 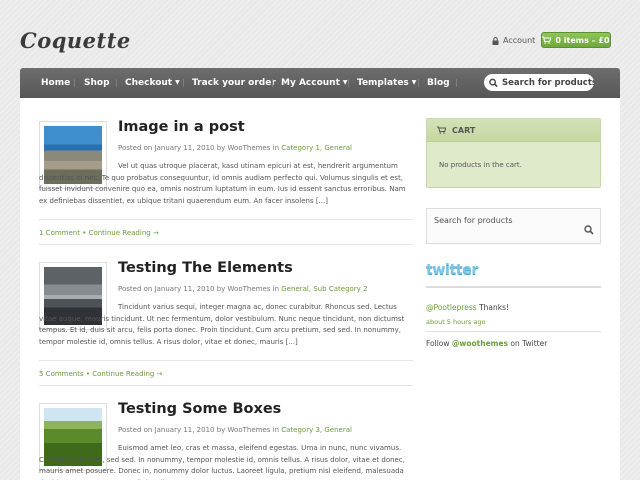 I want to click on nav-item-templates: Templates ▼, so click(x=386, y=83).